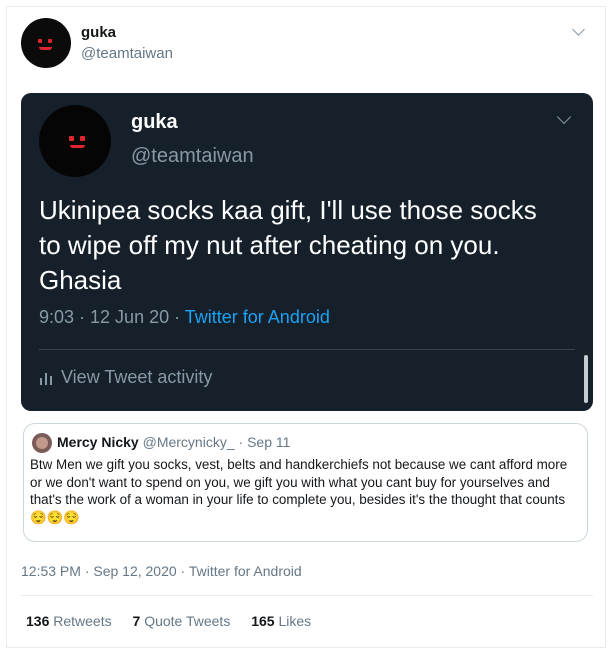 Image resolution: width=612 pixels, height=651 pixels. Describe the element at coordinates (564, 117) in the screenshot. I see `image-chevron-down-icon` at that location.